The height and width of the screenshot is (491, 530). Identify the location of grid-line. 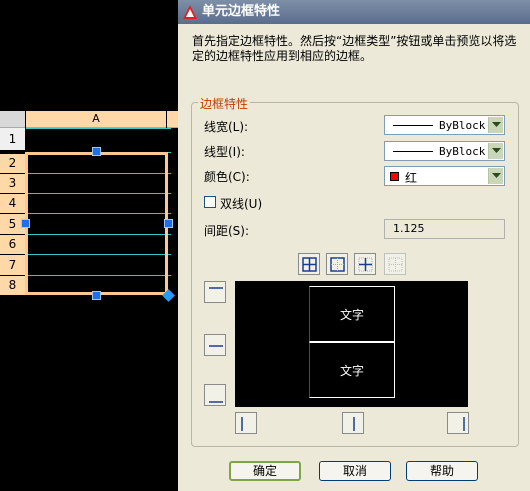
(98, 128).